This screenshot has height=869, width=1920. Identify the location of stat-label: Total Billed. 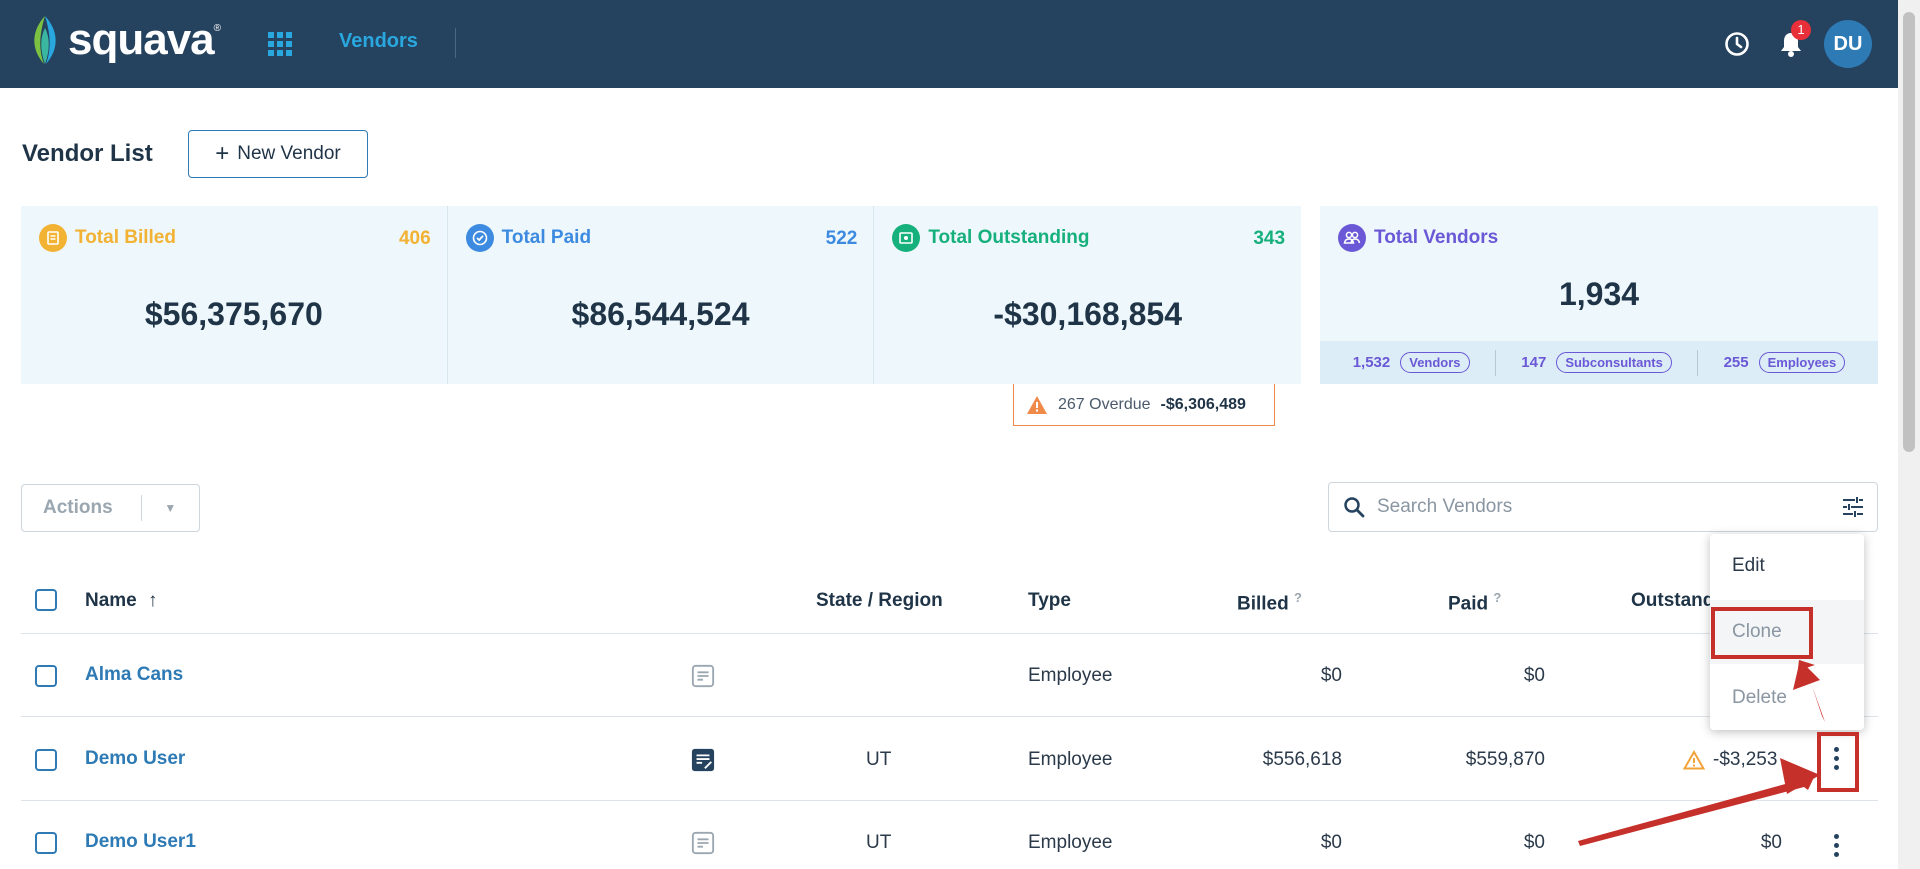
(125, 237).